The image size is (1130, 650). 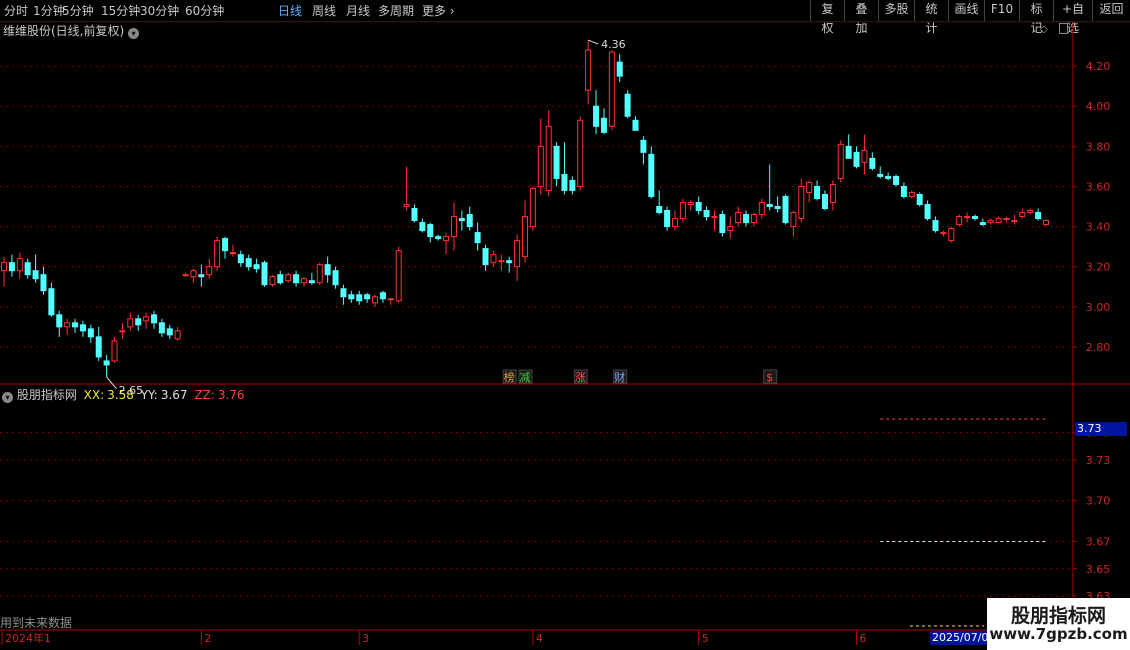 I want to click on main-axis-tick-label: 2.80, so click(x=1098, y=347).